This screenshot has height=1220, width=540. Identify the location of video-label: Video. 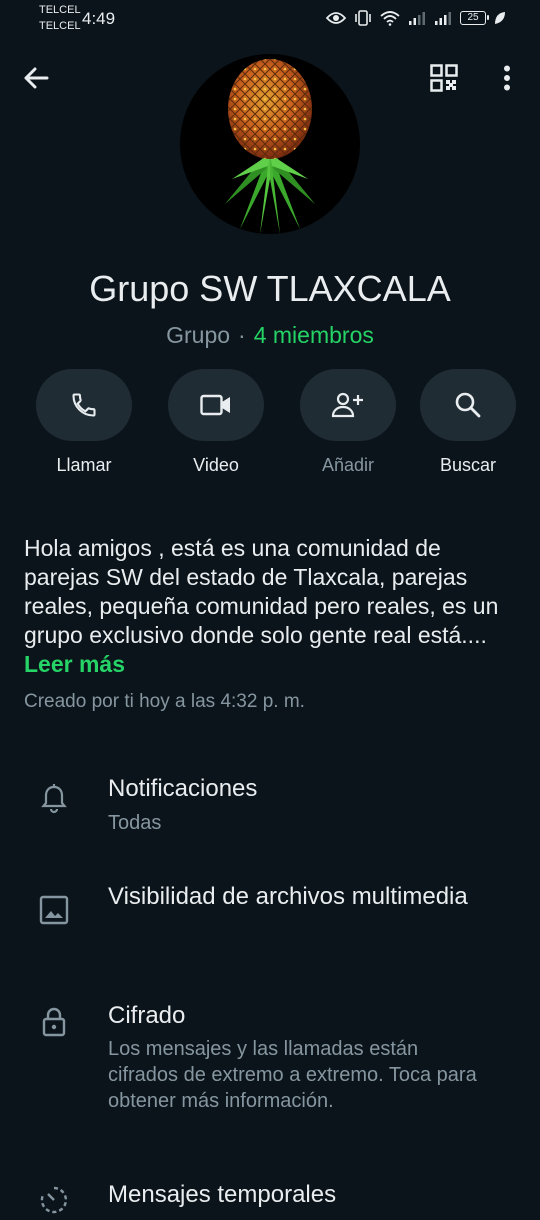
(216, 465).